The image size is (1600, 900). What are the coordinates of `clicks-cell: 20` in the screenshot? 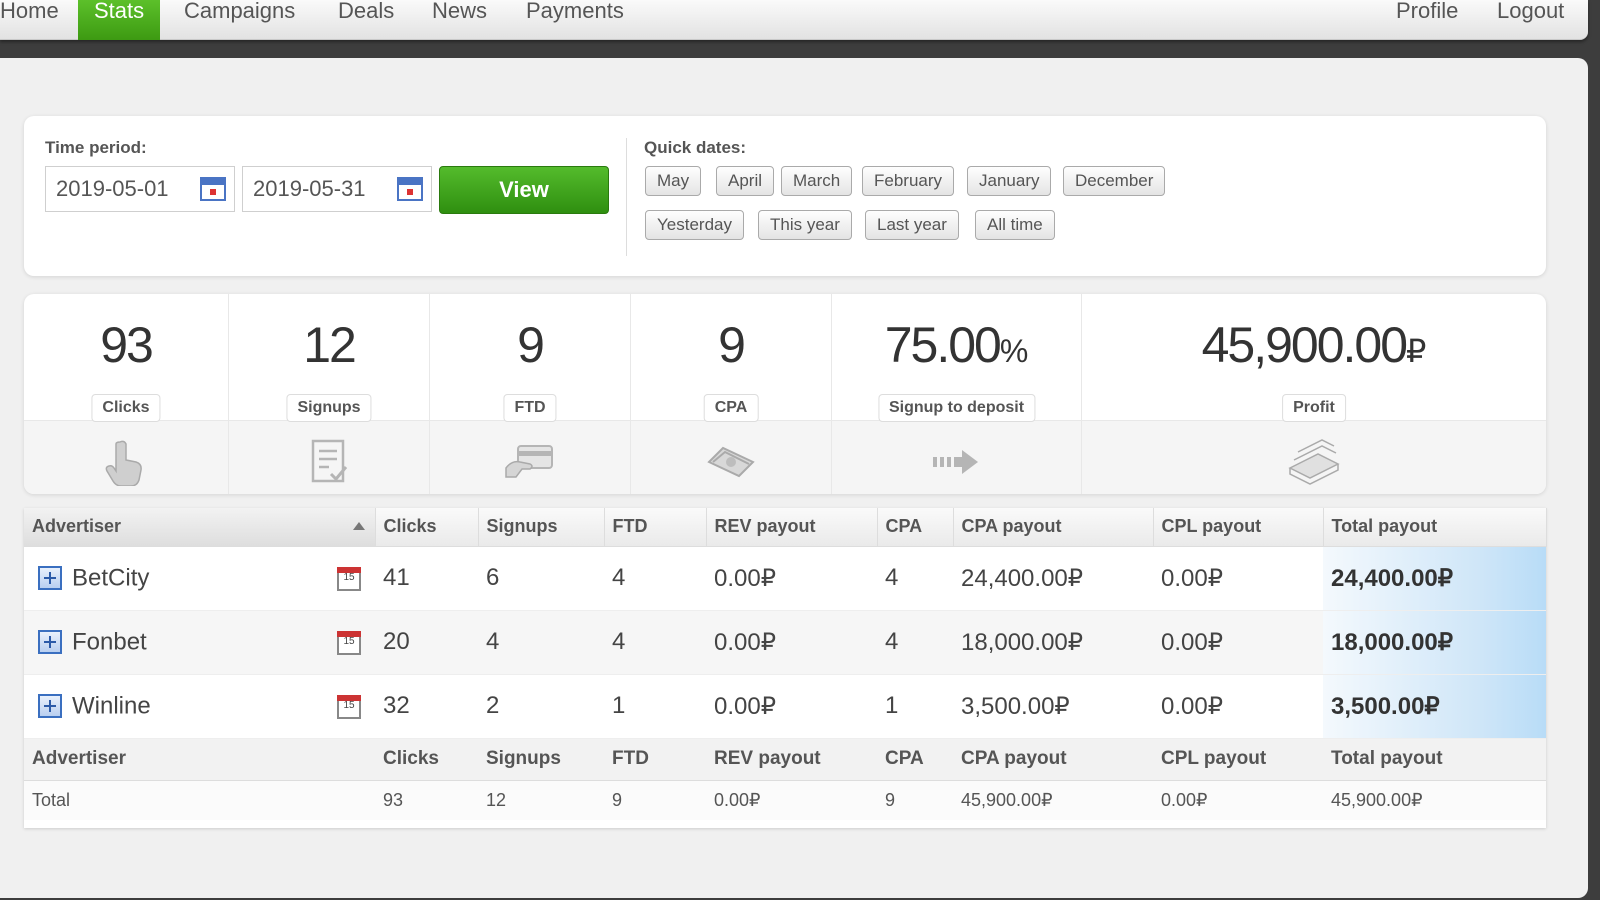 It's located at (426, 642).